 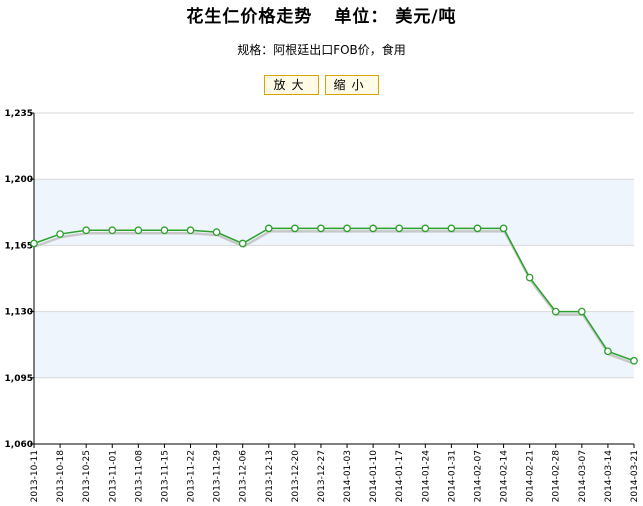 I want to click on x-tick-label: 2014-02-07, so click(x=478, y=476).